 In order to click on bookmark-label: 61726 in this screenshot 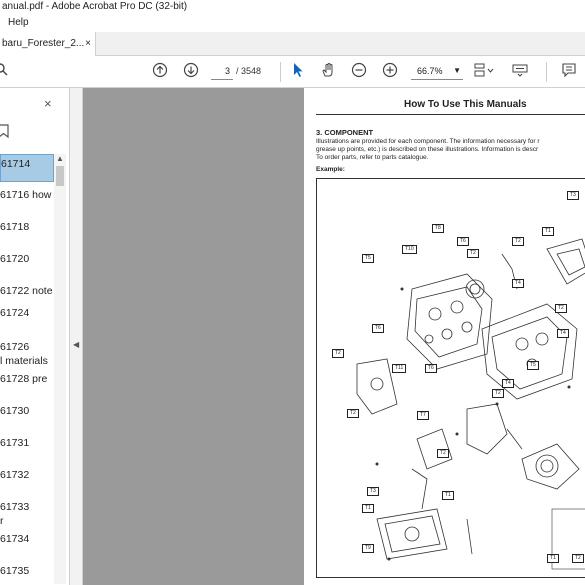, I will do `click(15, 347)`.